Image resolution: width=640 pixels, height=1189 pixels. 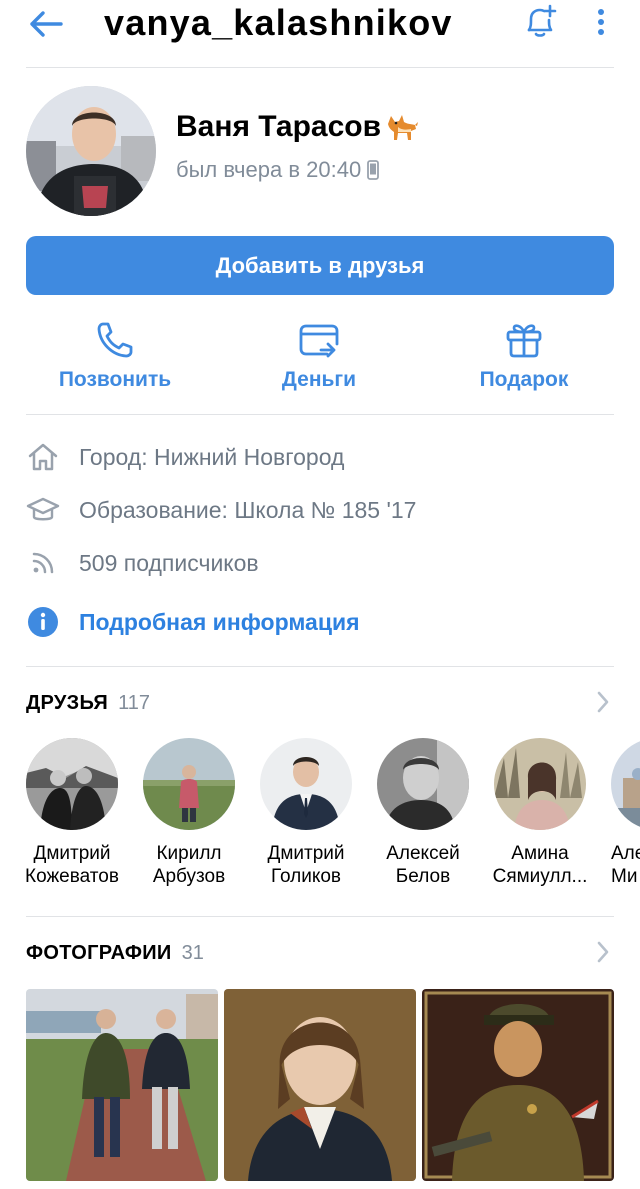 I want to click on friends-header: ДРУЗЬЯ 117, so click(x=320, y=703).